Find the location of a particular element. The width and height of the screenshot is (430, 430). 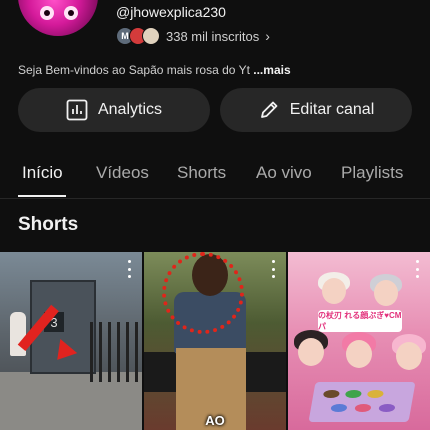

channel-handle: @jhowexplica230 is located at coordinates (171, 12).